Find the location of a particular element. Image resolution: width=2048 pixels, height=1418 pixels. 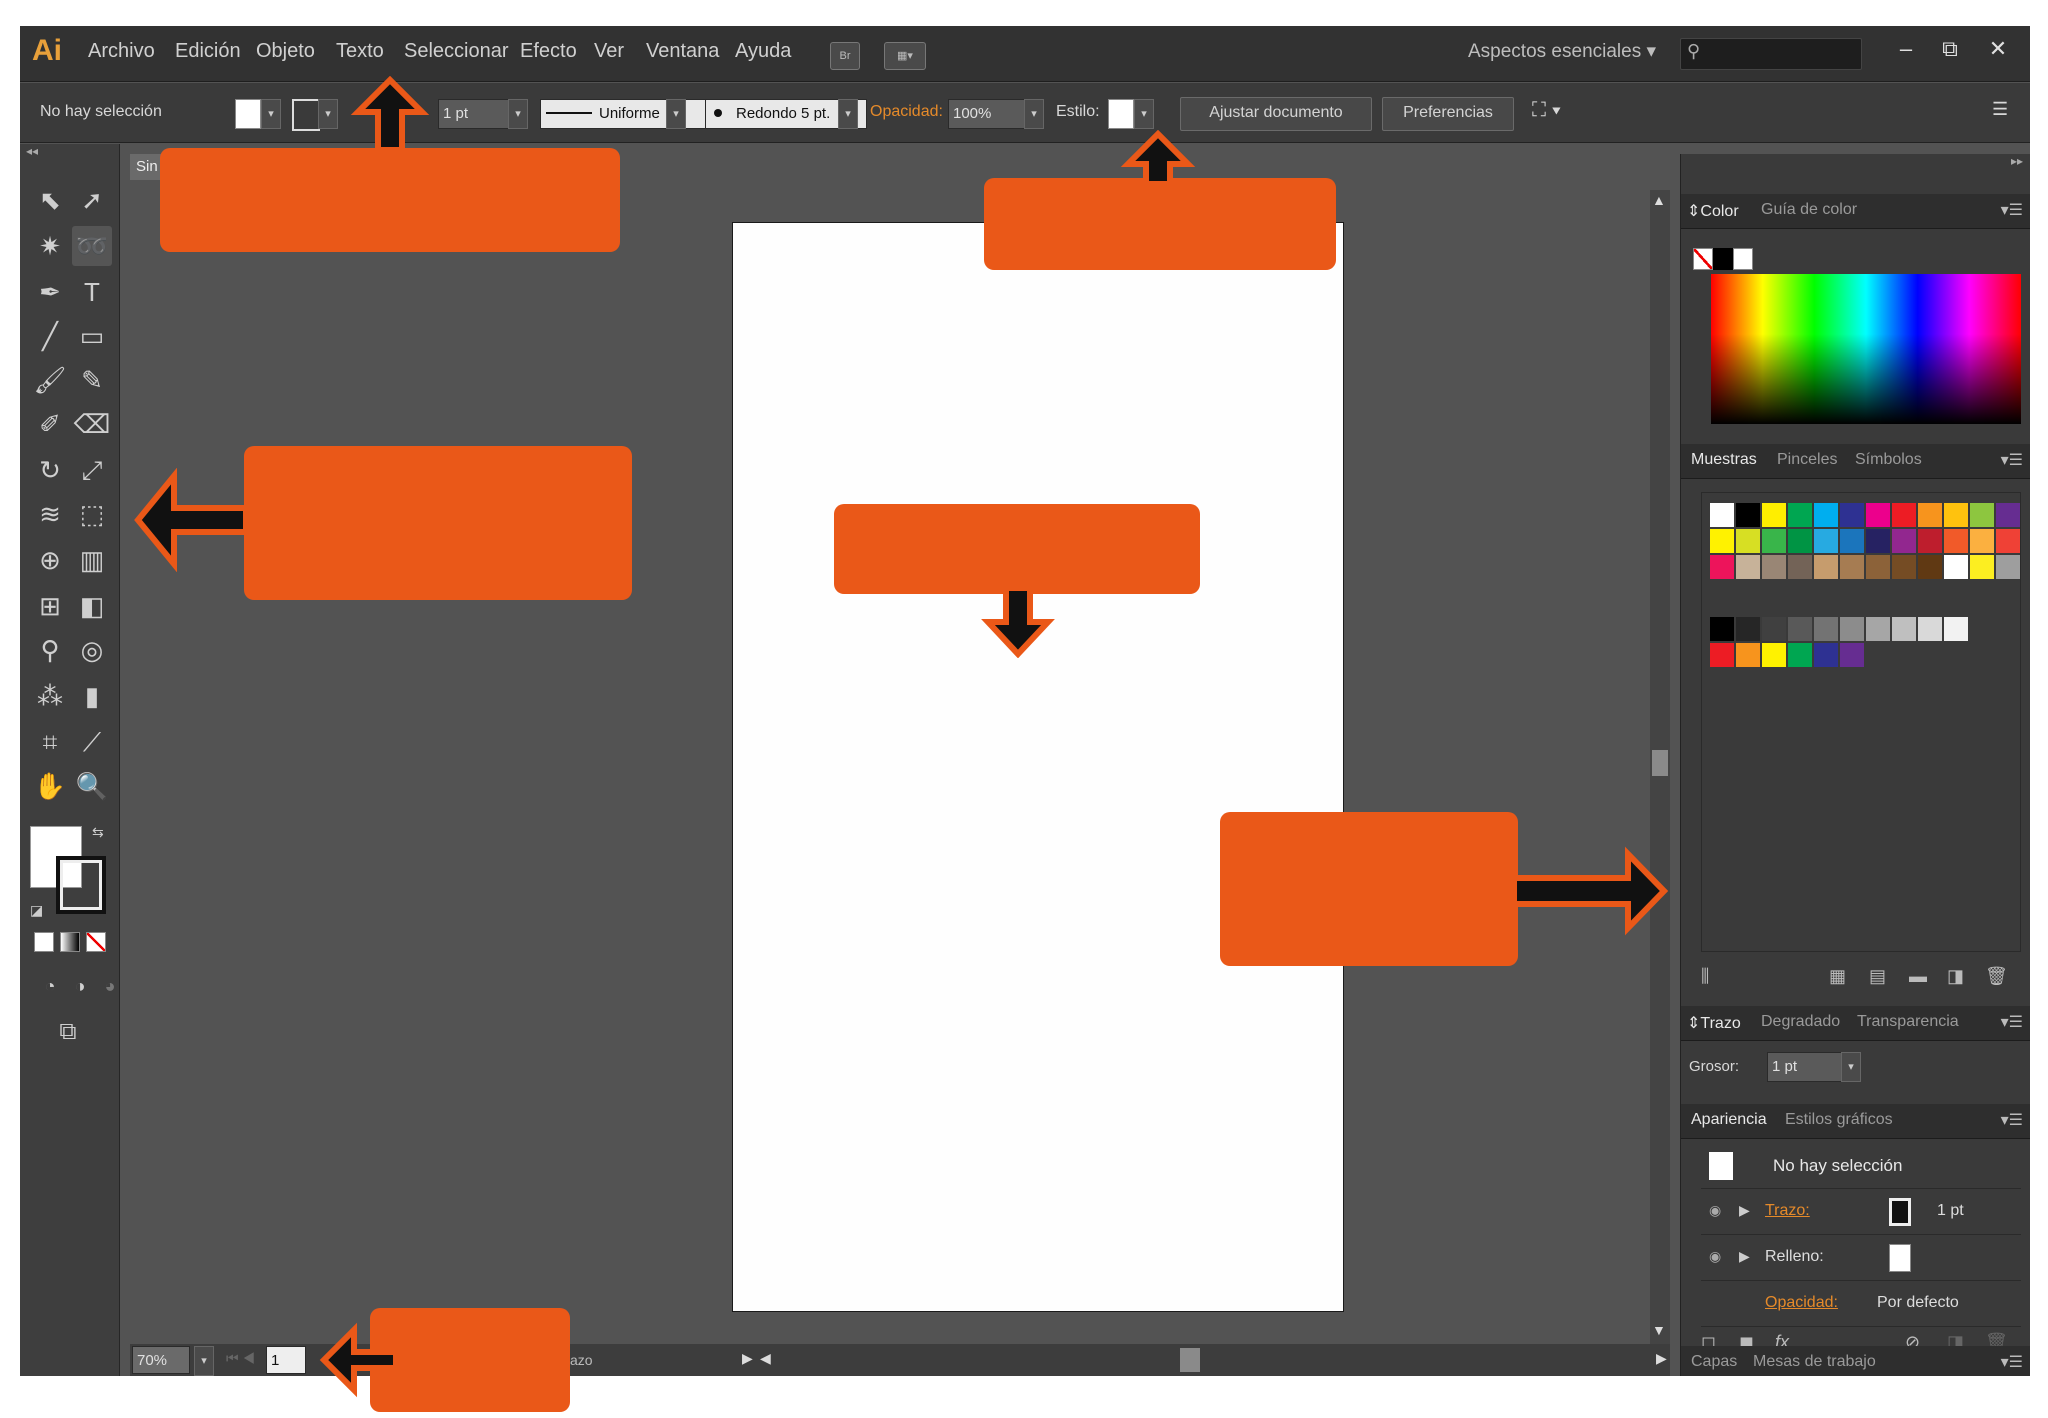

stroke-weight-dropdown: ▾ is located at coordinates (518, 114).